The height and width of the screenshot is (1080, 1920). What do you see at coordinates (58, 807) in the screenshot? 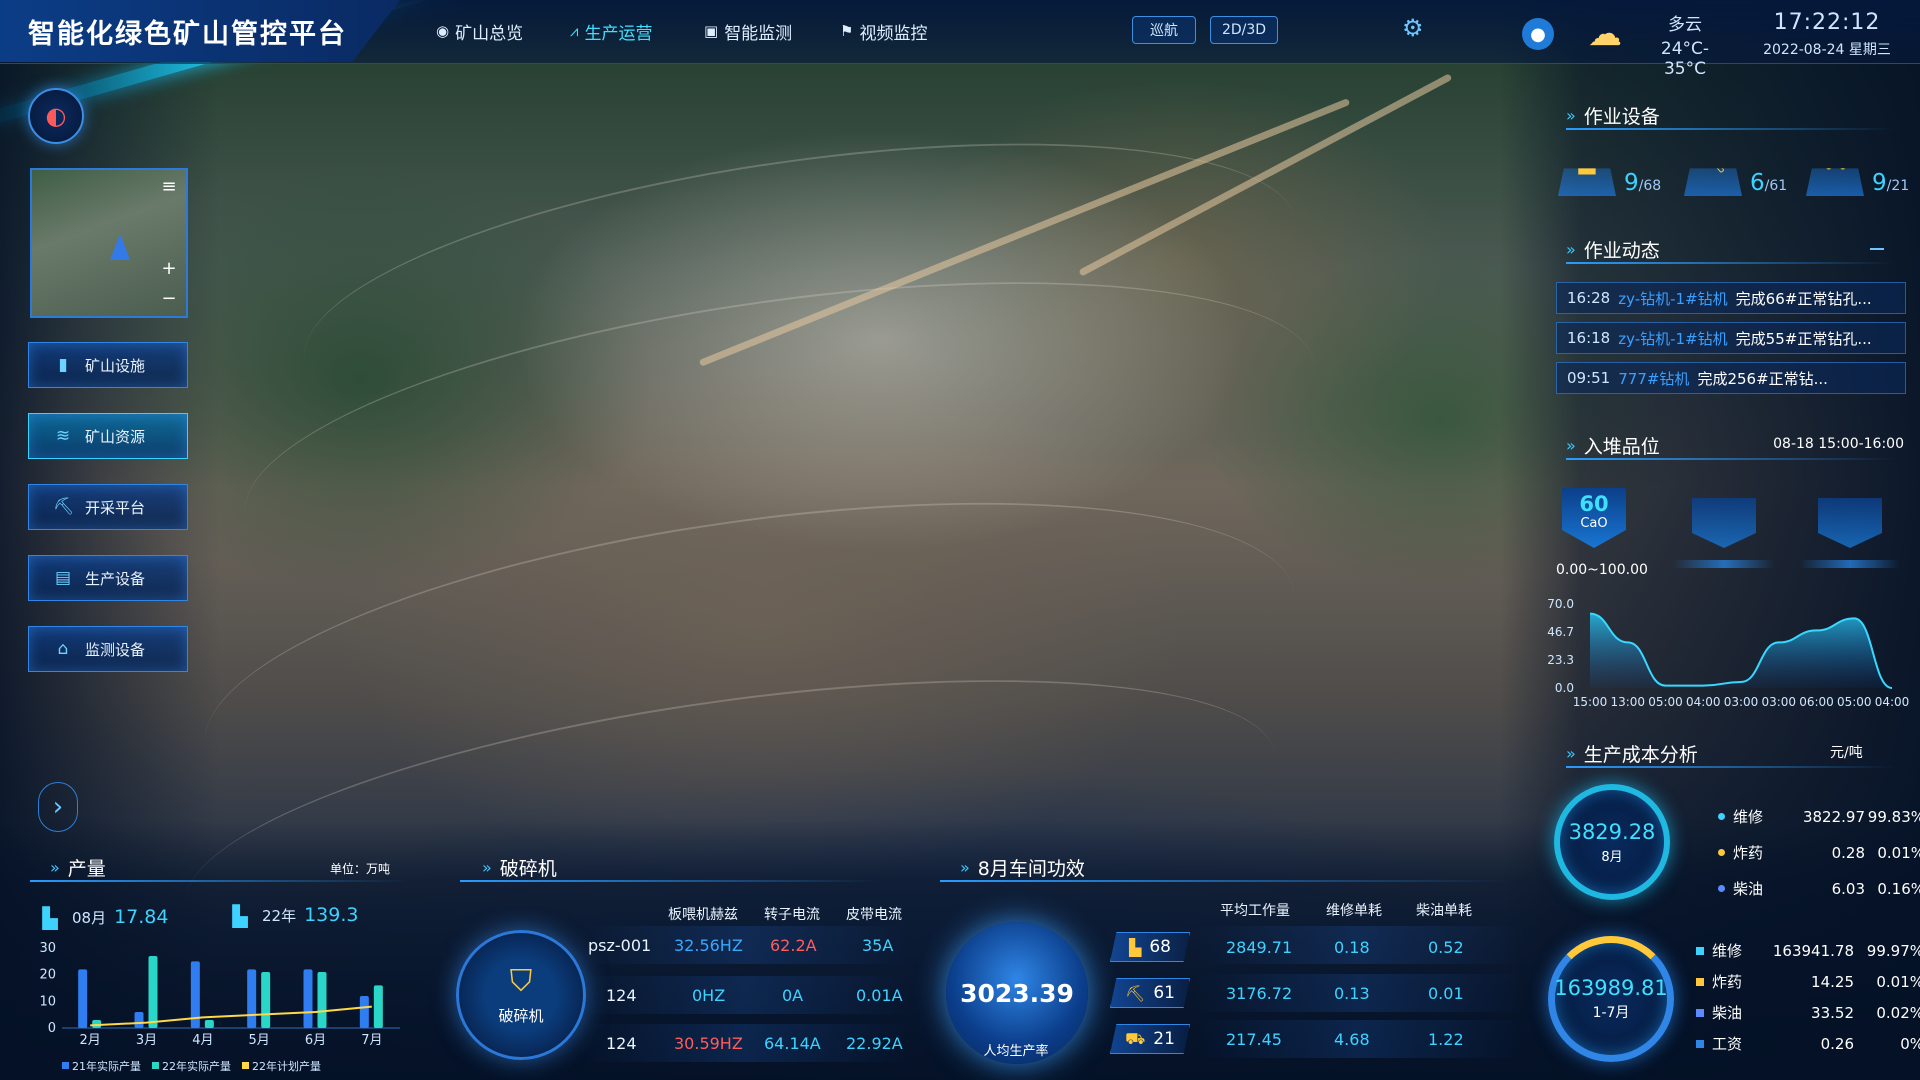
I see `expand-panel-chevron-icon: ›` at bounding box center [58, 807].